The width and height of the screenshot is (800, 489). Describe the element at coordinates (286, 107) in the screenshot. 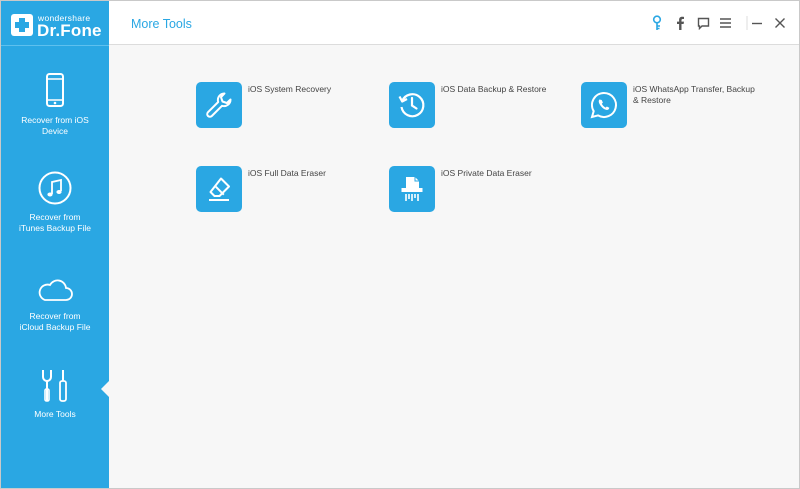

I see `tool-ios-system-recovery: iOS System Recovery` at that location.